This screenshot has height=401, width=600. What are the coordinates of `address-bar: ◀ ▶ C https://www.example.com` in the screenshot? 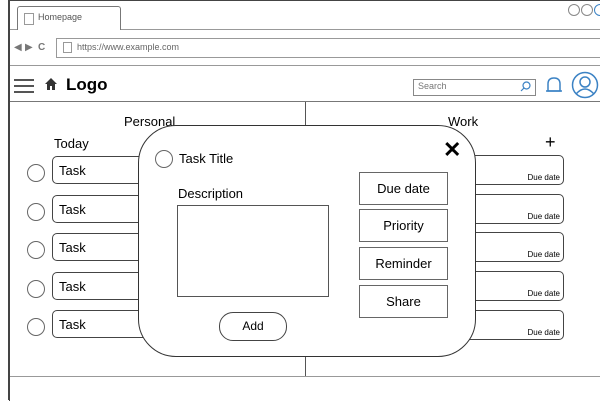 It's located at (305, 48).